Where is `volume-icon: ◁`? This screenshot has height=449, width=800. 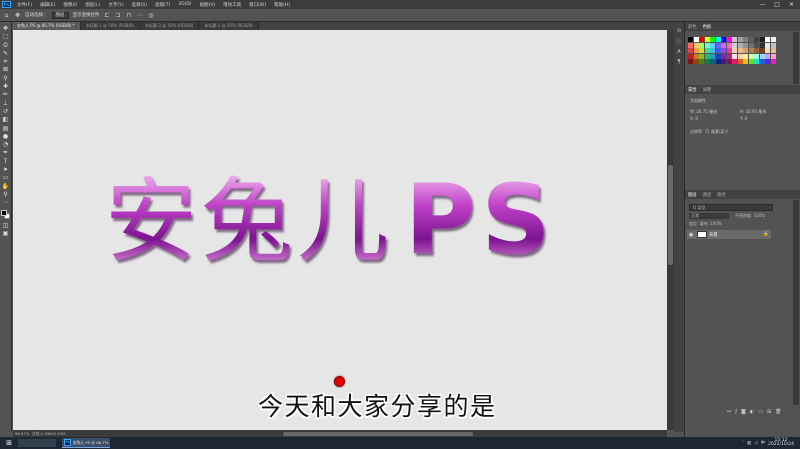
volume-icon: ◁ is located at coordinates (755, 443).